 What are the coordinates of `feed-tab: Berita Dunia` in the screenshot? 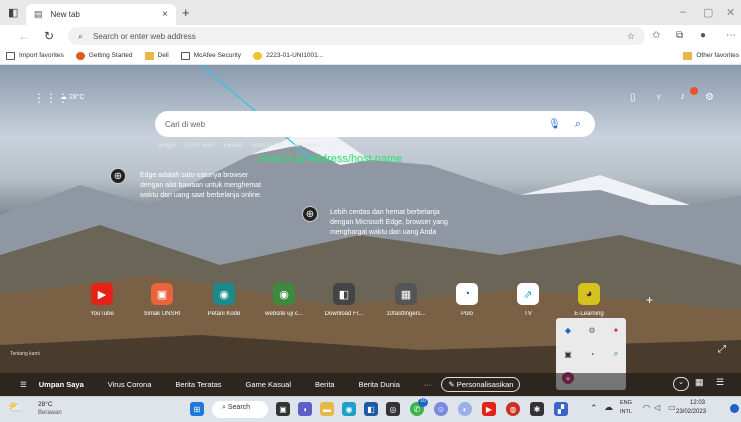 It's located at (379, 384).